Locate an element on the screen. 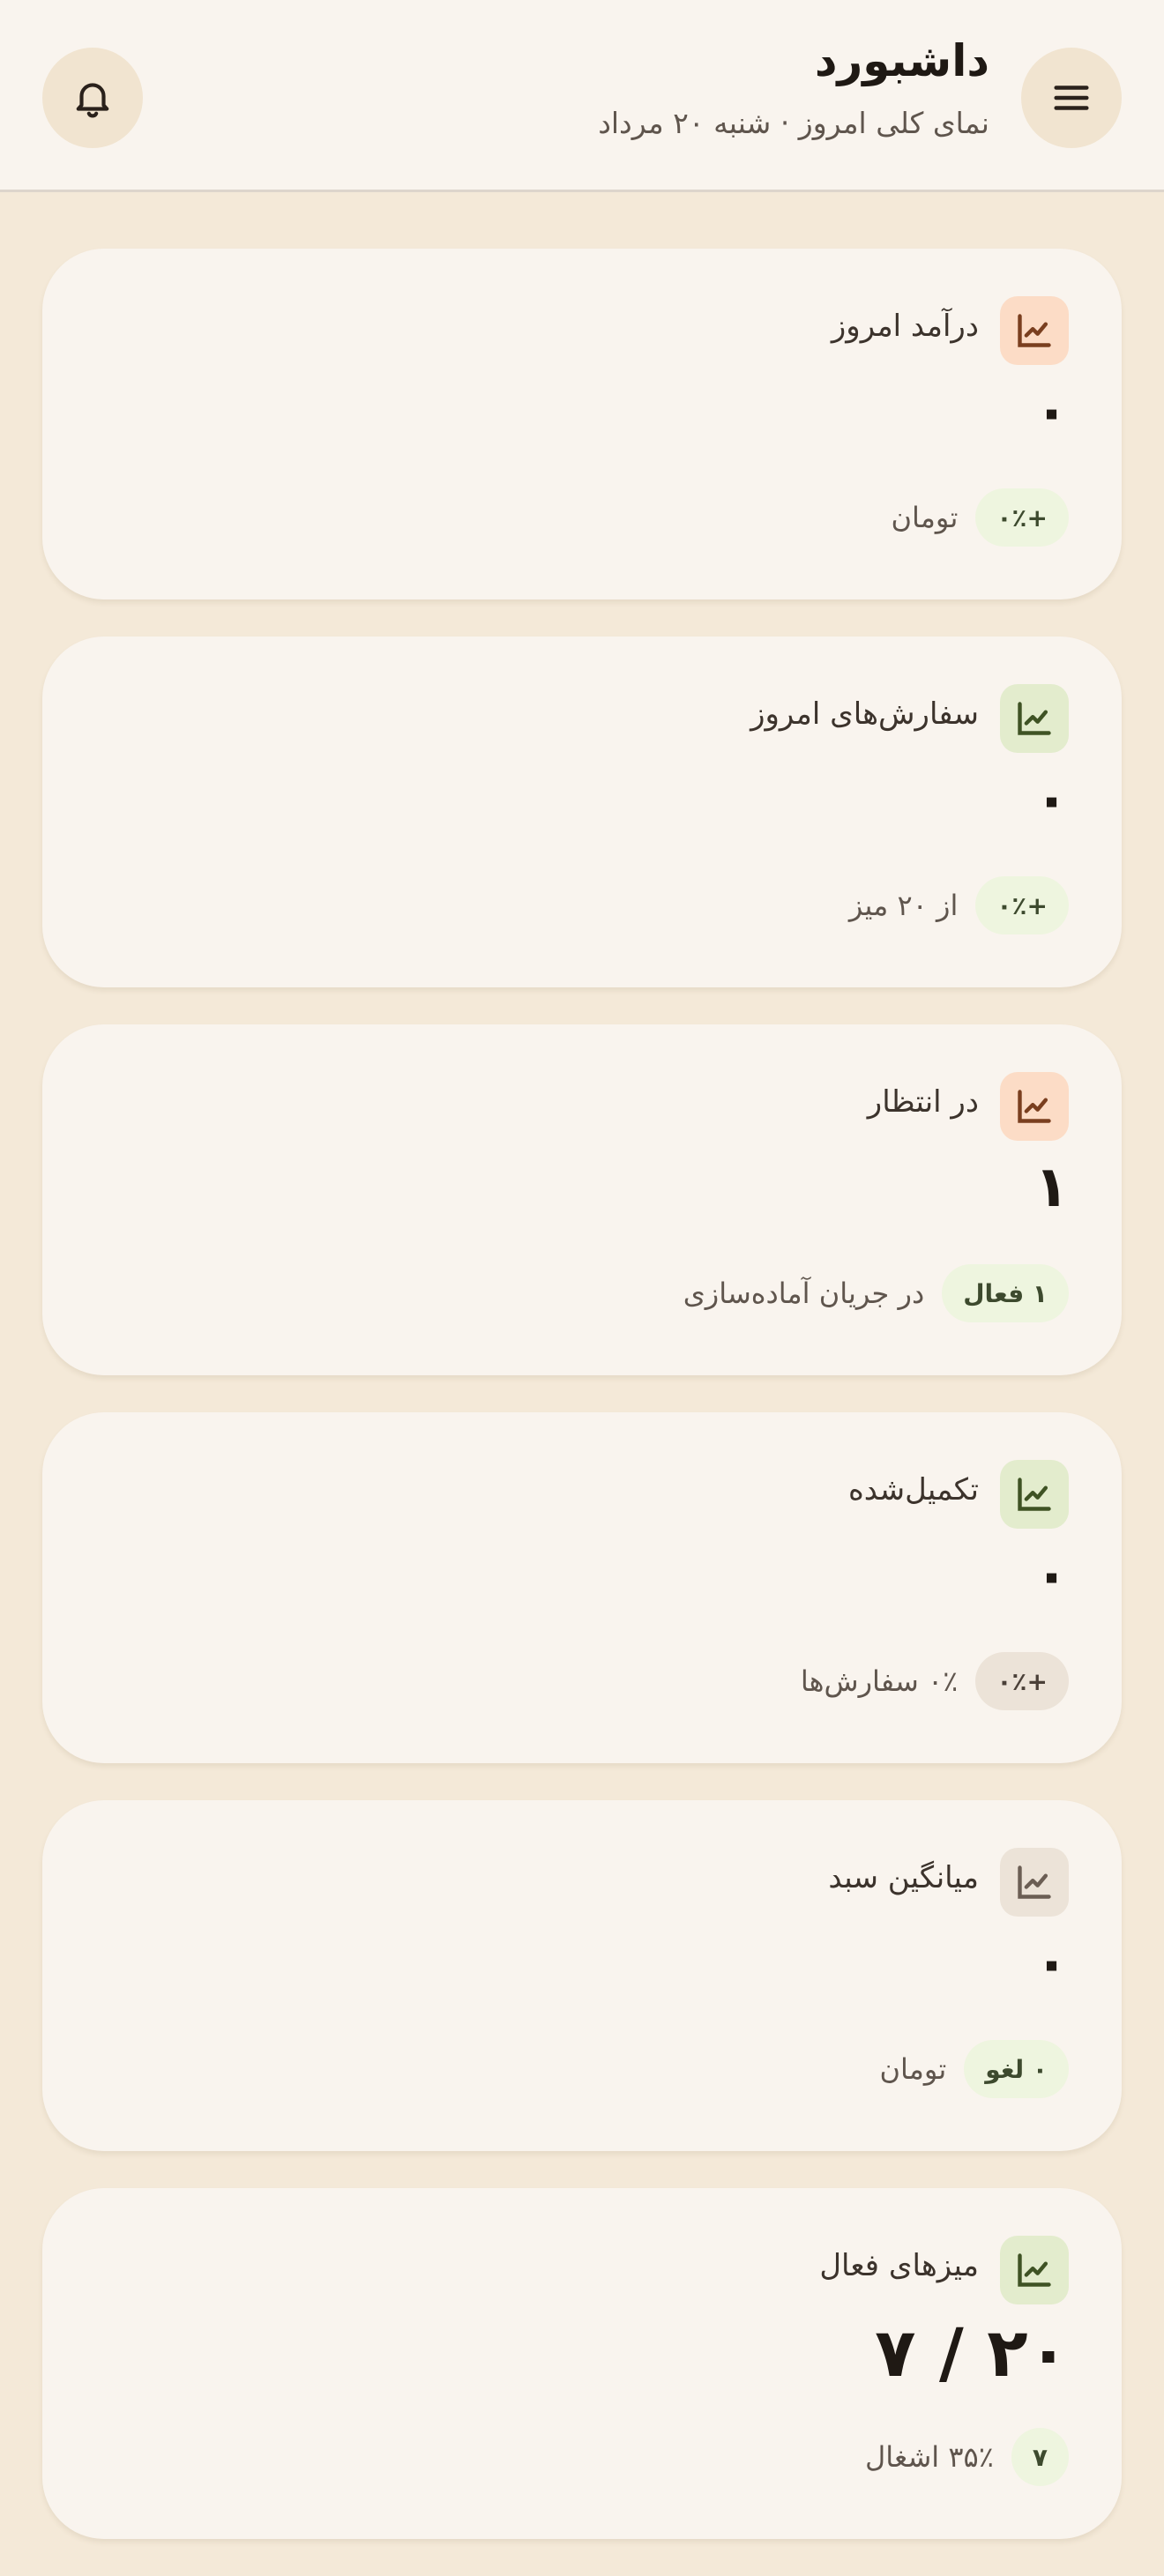 The width and height of the screenshot is (1164, 2576). stat-value: ۲۰ / ۷ is located at coordinates (972, 2352).